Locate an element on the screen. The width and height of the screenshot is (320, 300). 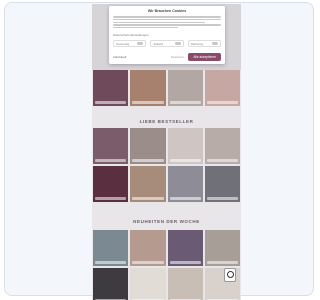
section-title: LIEBE BESTSELLER is located at coordinates (166, 121).